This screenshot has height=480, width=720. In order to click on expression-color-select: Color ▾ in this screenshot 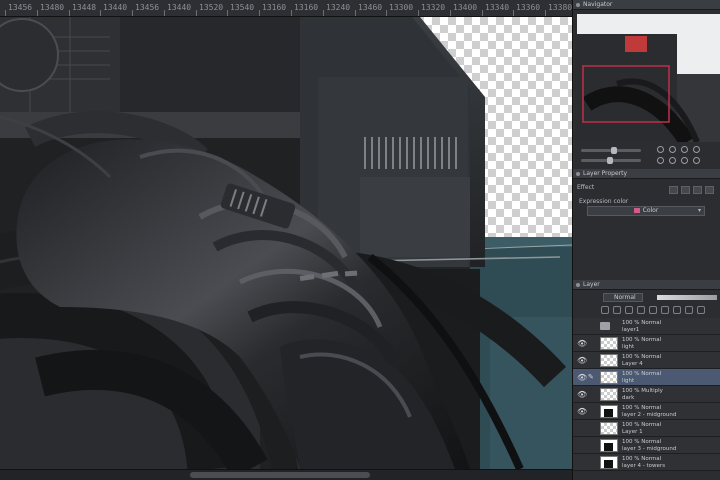, I will do `click(646, 211)`.